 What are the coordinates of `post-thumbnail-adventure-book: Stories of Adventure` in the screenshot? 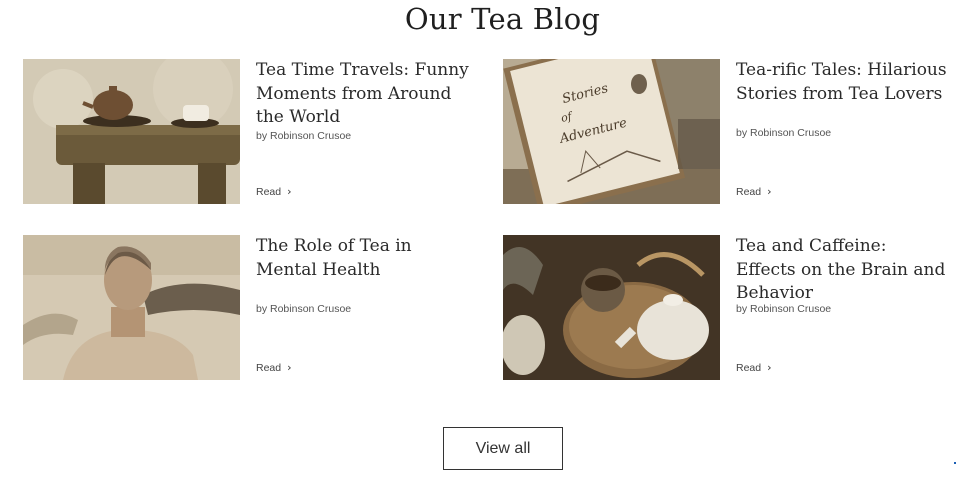 It's located at (611, 131).